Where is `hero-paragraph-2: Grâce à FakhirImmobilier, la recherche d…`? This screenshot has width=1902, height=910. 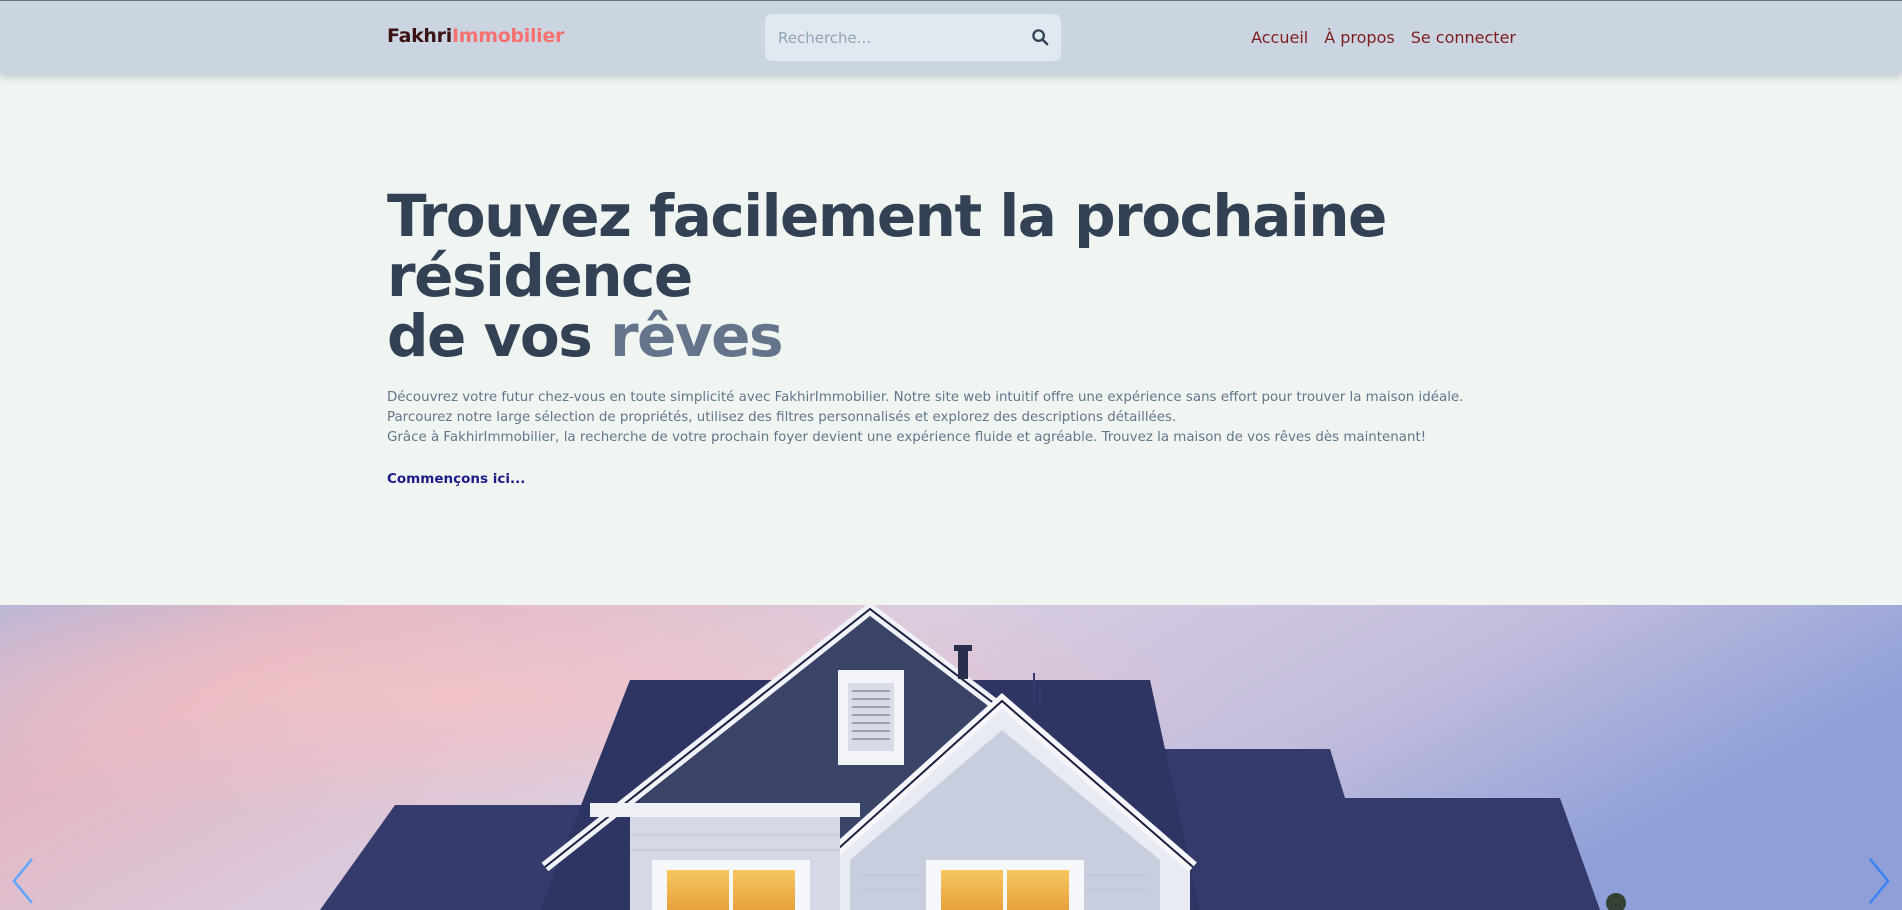 hero-paragraph-2: Grâce à FakhirImmobilier, la recherche d… is located at coordinates (907, 437).